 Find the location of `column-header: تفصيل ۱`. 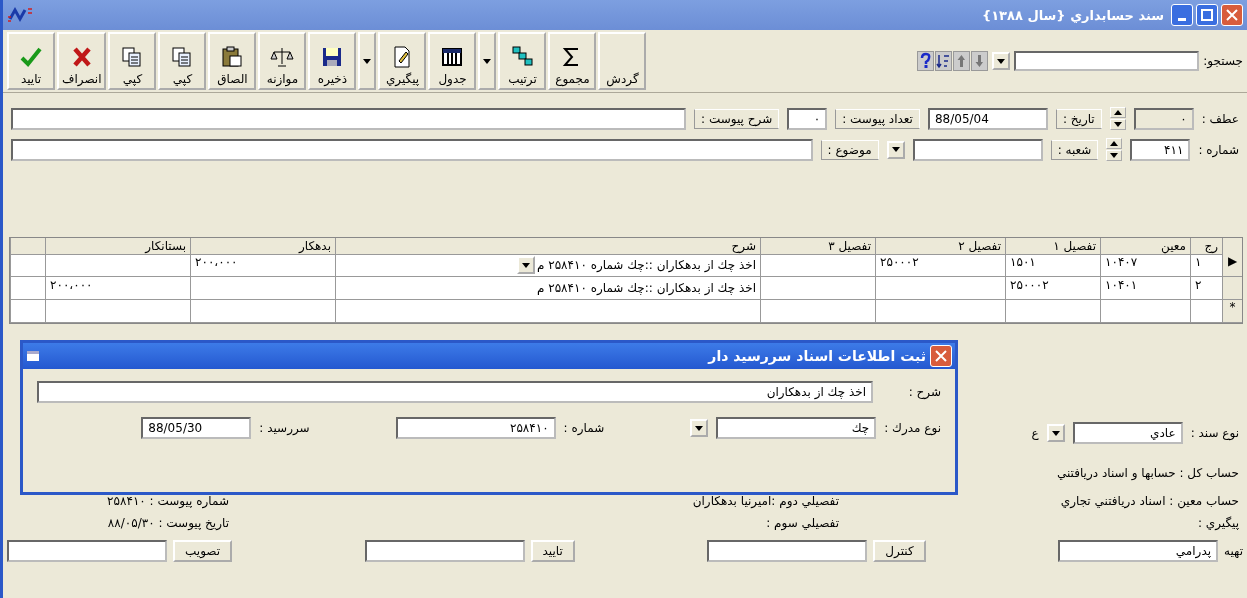

column-header: تفصيل ۱ is located at coordinates (1052, 246).